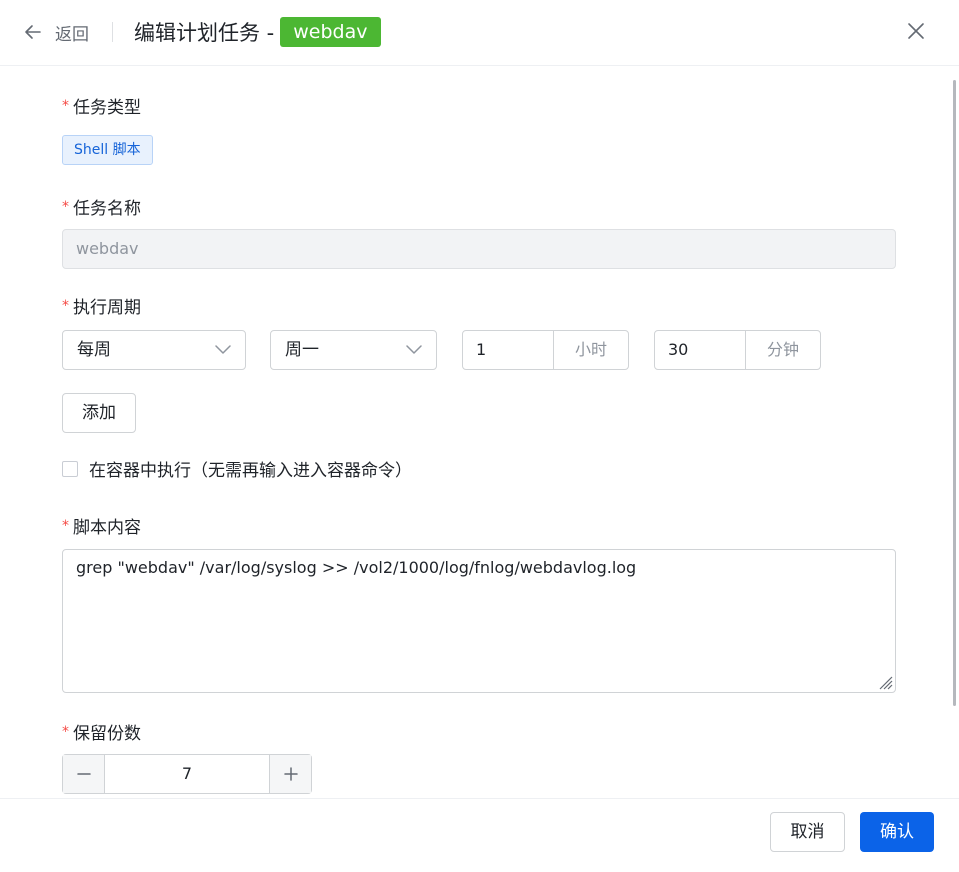 The image size is (959, 872). I want to click on back-button: 返回, so click(56, 32).